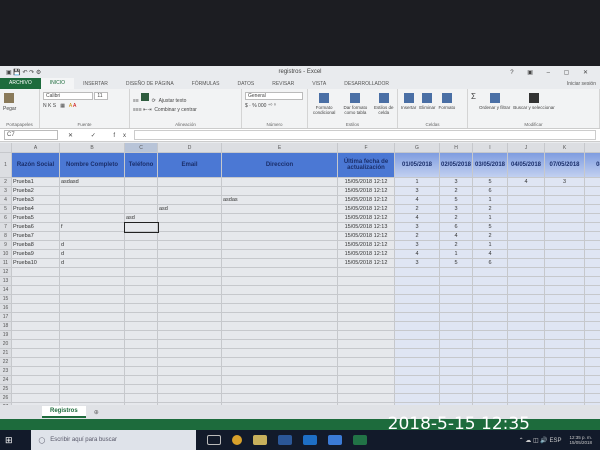 The width and height of the screenshot is (600, 450). What do you see at coordinates (113, 440) in the screenshot?
I see `taskbar-search: ◯ Escribir aquí para buscar` at bounding box center [113, 440].